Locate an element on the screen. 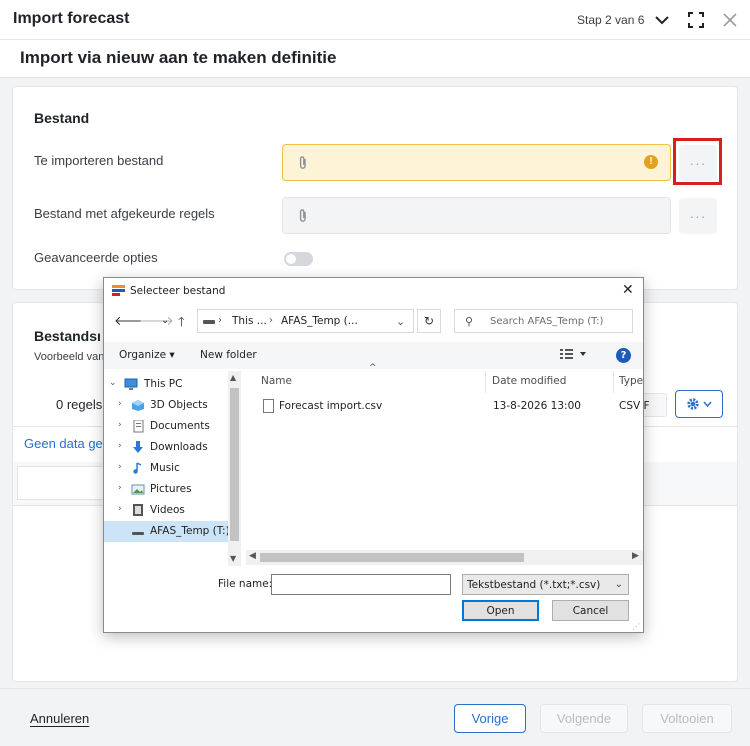 This screenshot has height=746, width=750. scroll-up-icon: ▲ is located at coordinates (233, 377).